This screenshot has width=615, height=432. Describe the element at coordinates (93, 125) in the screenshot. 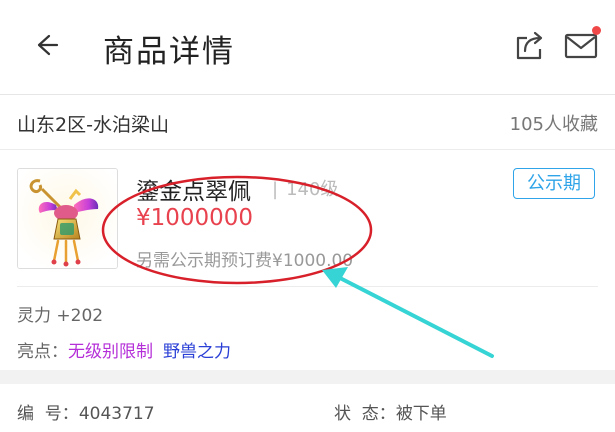

I see `server-name: 山东2区-水泊梁山` at that location.